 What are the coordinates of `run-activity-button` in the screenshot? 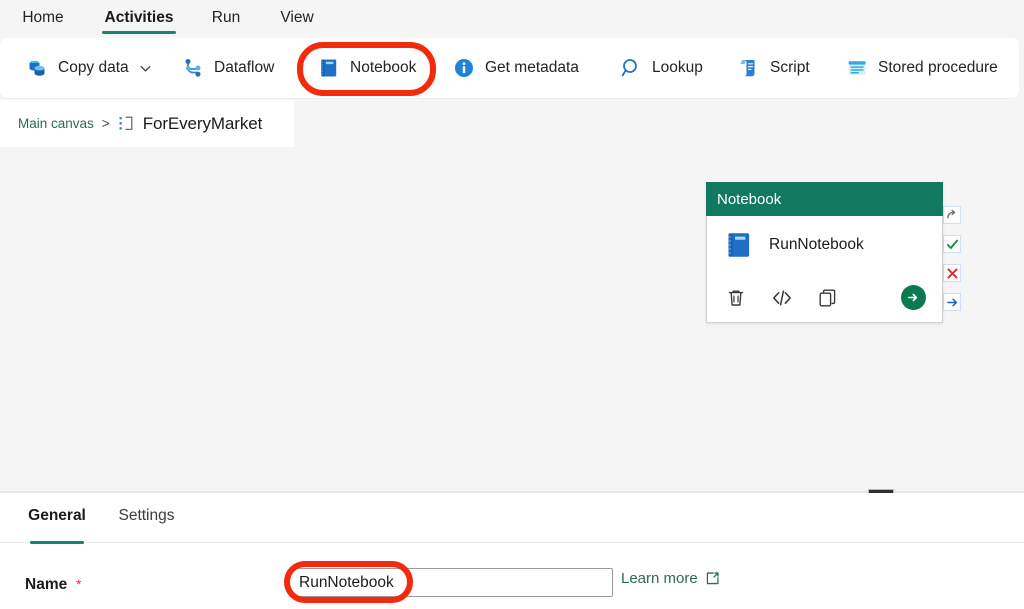 It's located at (913, 297).